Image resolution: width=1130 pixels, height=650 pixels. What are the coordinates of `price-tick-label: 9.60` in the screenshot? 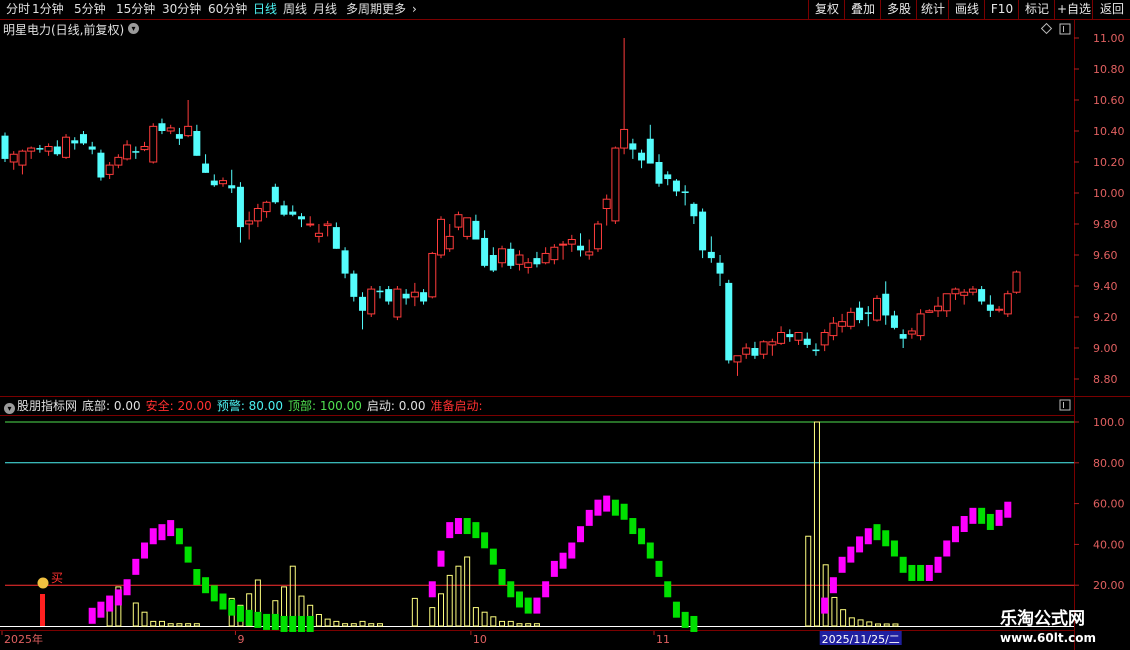 It's located at (1105, 255).